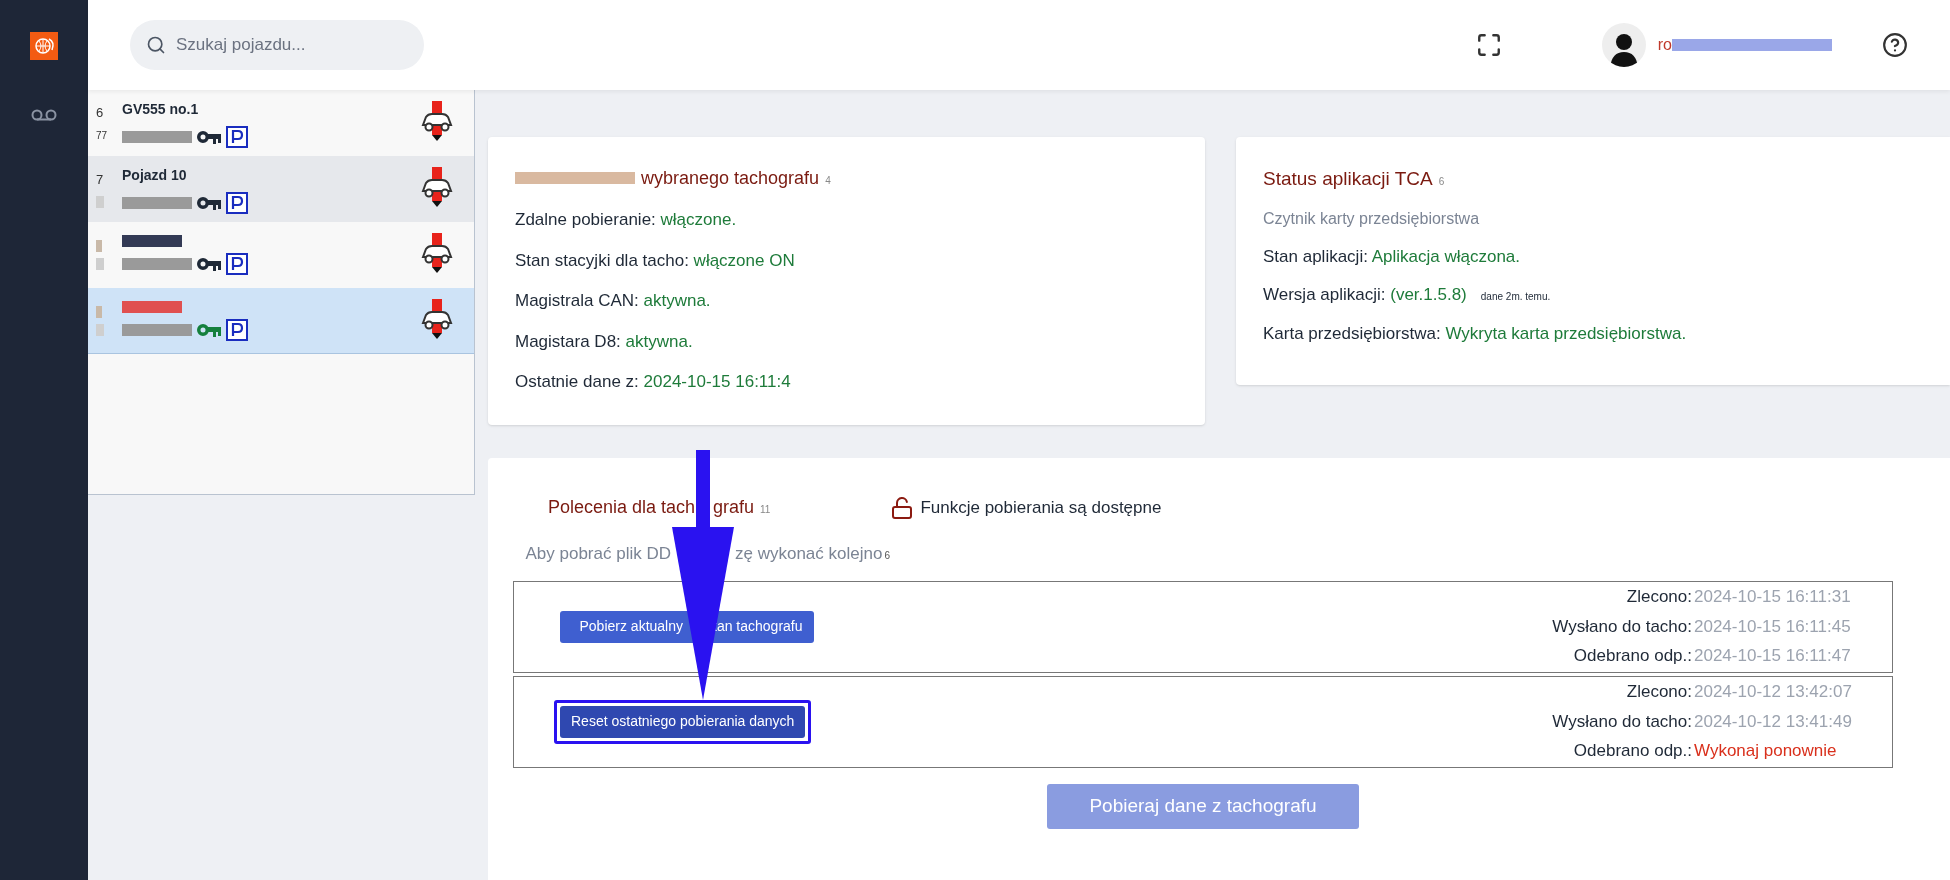 This screenshot has height=880, width=1950. Describe the element at coordinates (683, 721) in the screenshot. I see `command-button: Reset ostatniego pobierania danych` at that location.